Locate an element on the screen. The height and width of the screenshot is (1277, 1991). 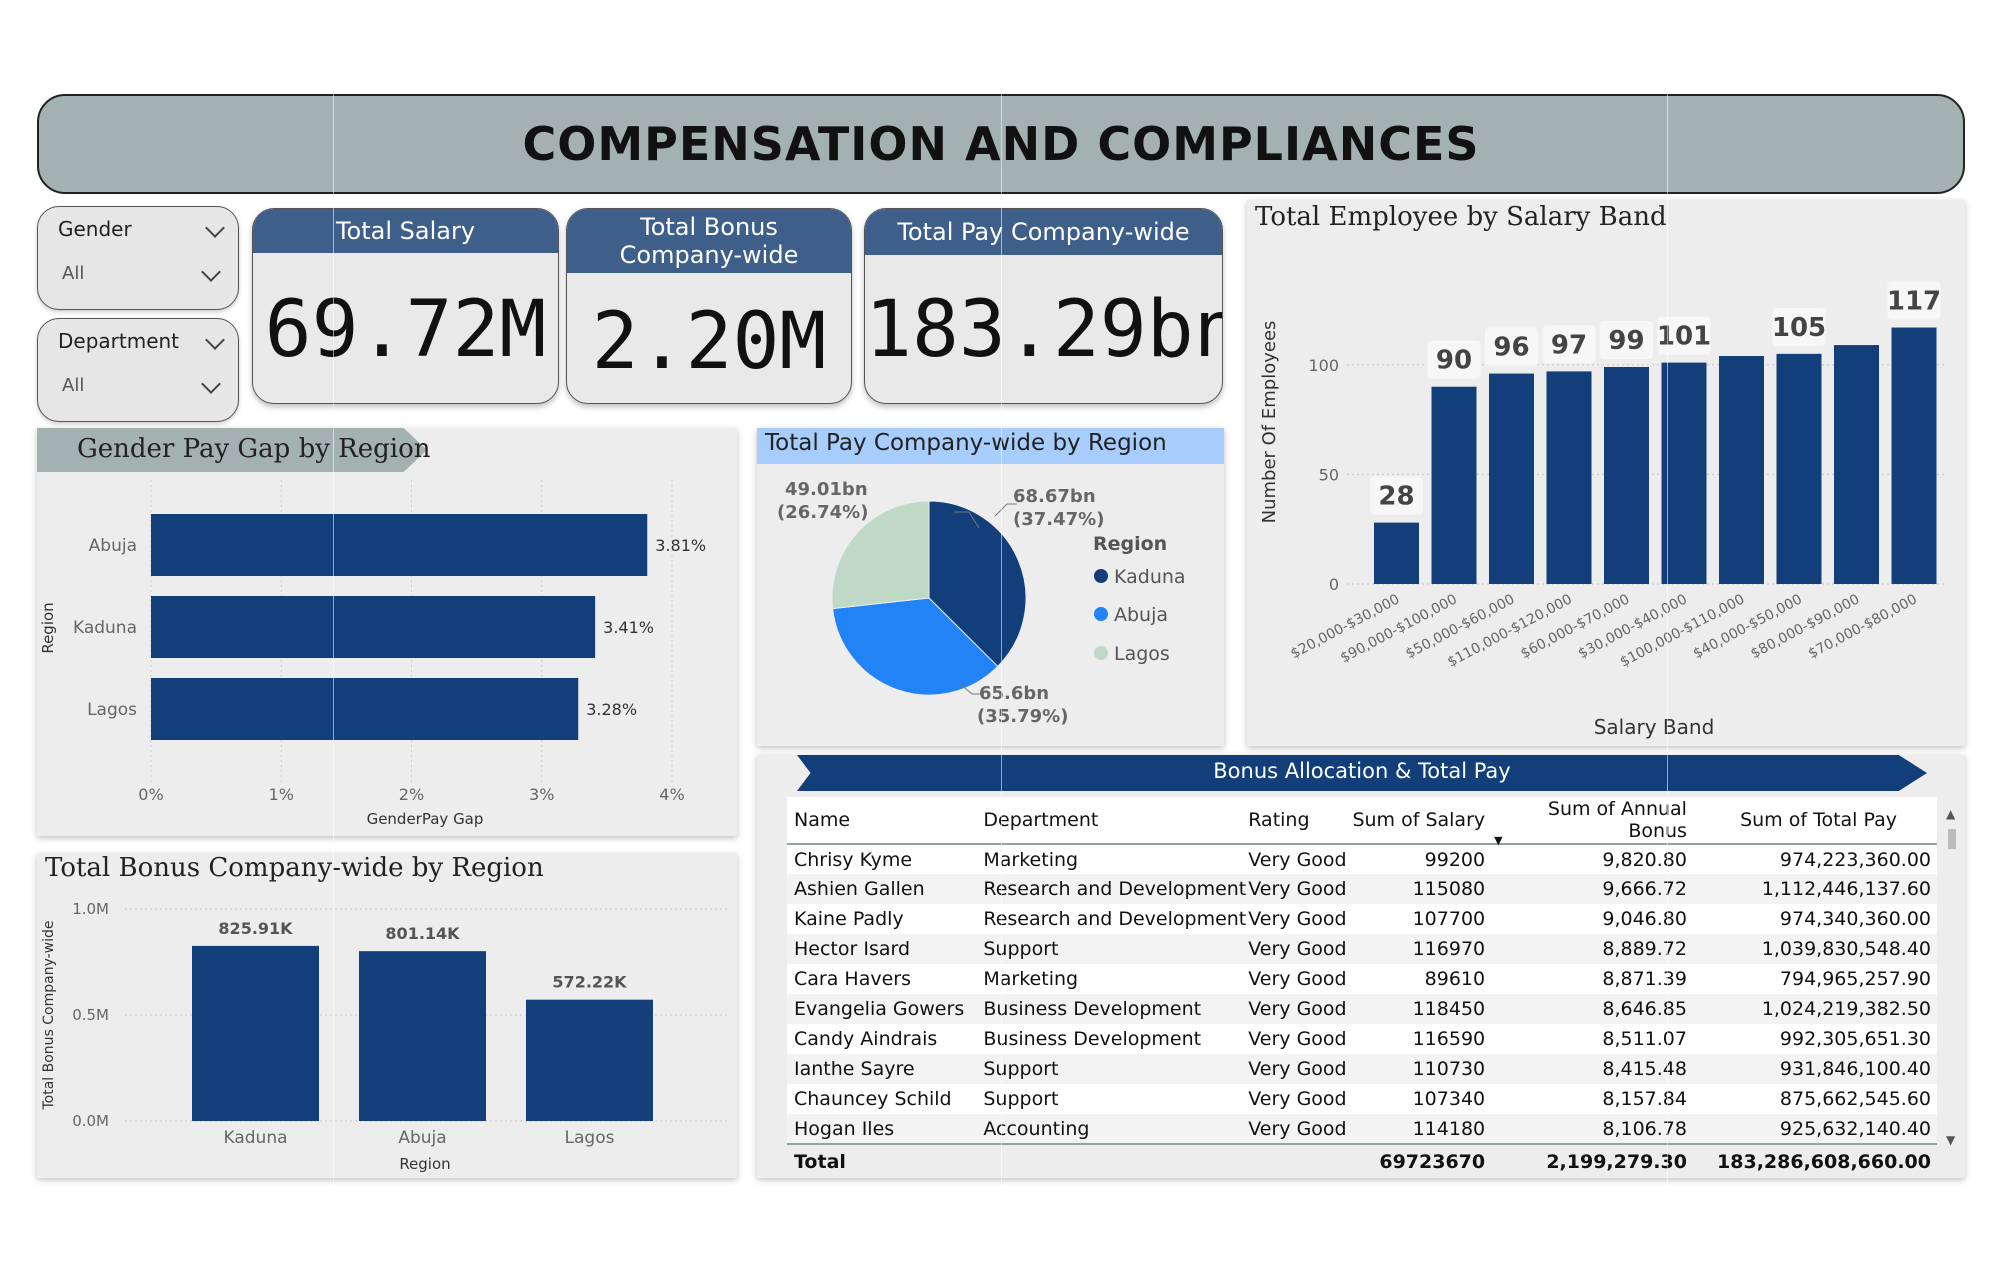
gender-slicer-value: All is located at coordinates (73, 273).